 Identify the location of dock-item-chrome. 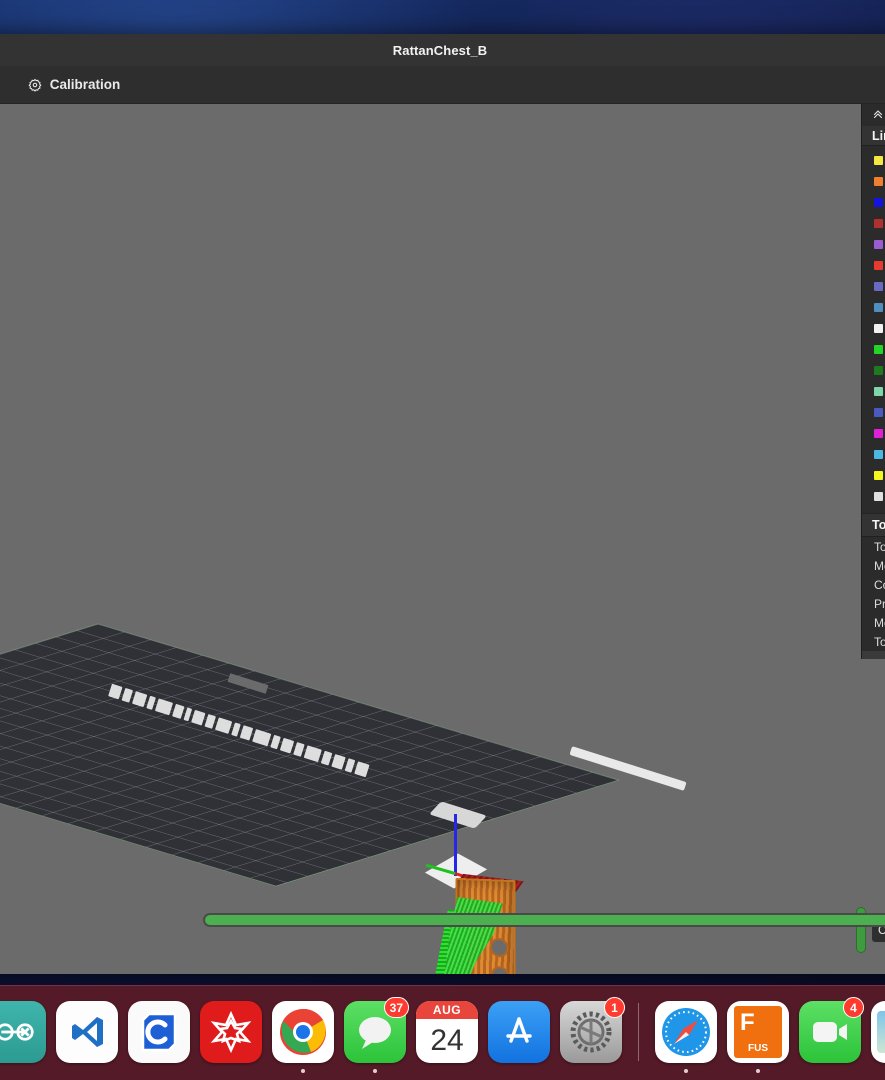
(303, 1037).